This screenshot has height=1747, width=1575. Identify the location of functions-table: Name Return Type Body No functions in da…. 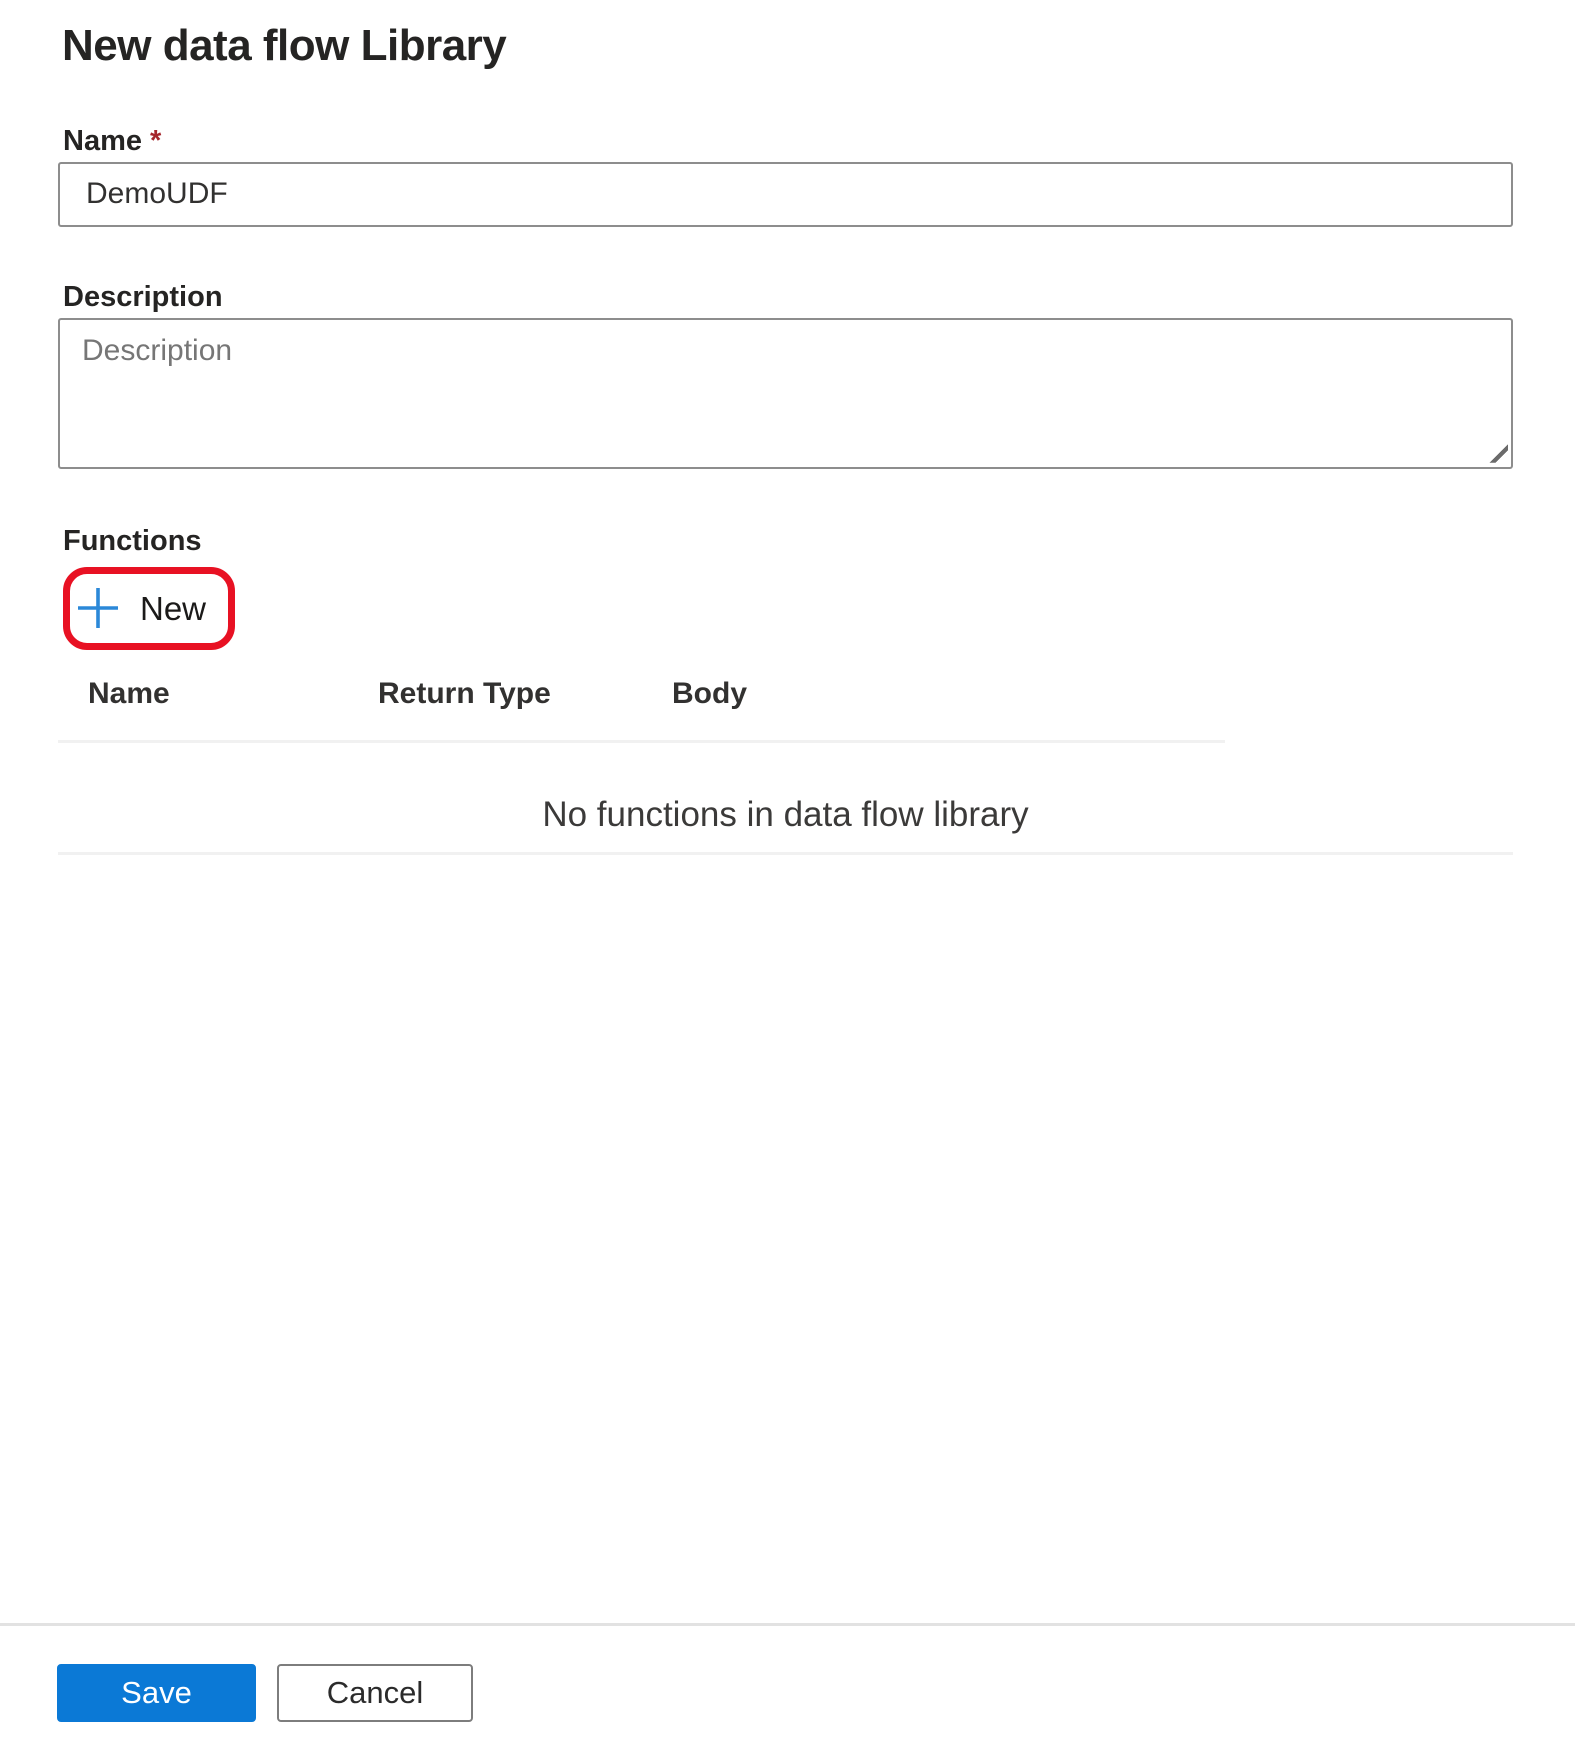
(785, 760).